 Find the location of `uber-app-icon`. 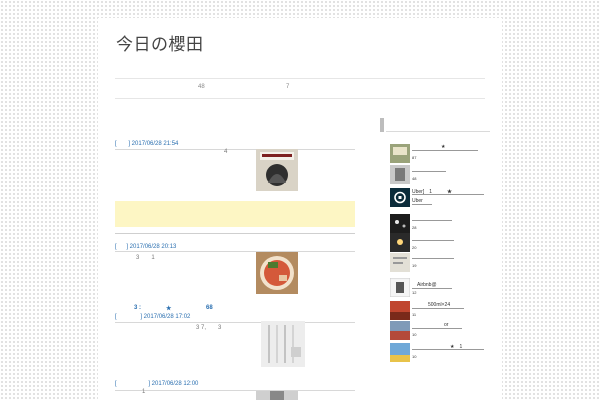

uber-app-icon is located at coordinates (400, 197).